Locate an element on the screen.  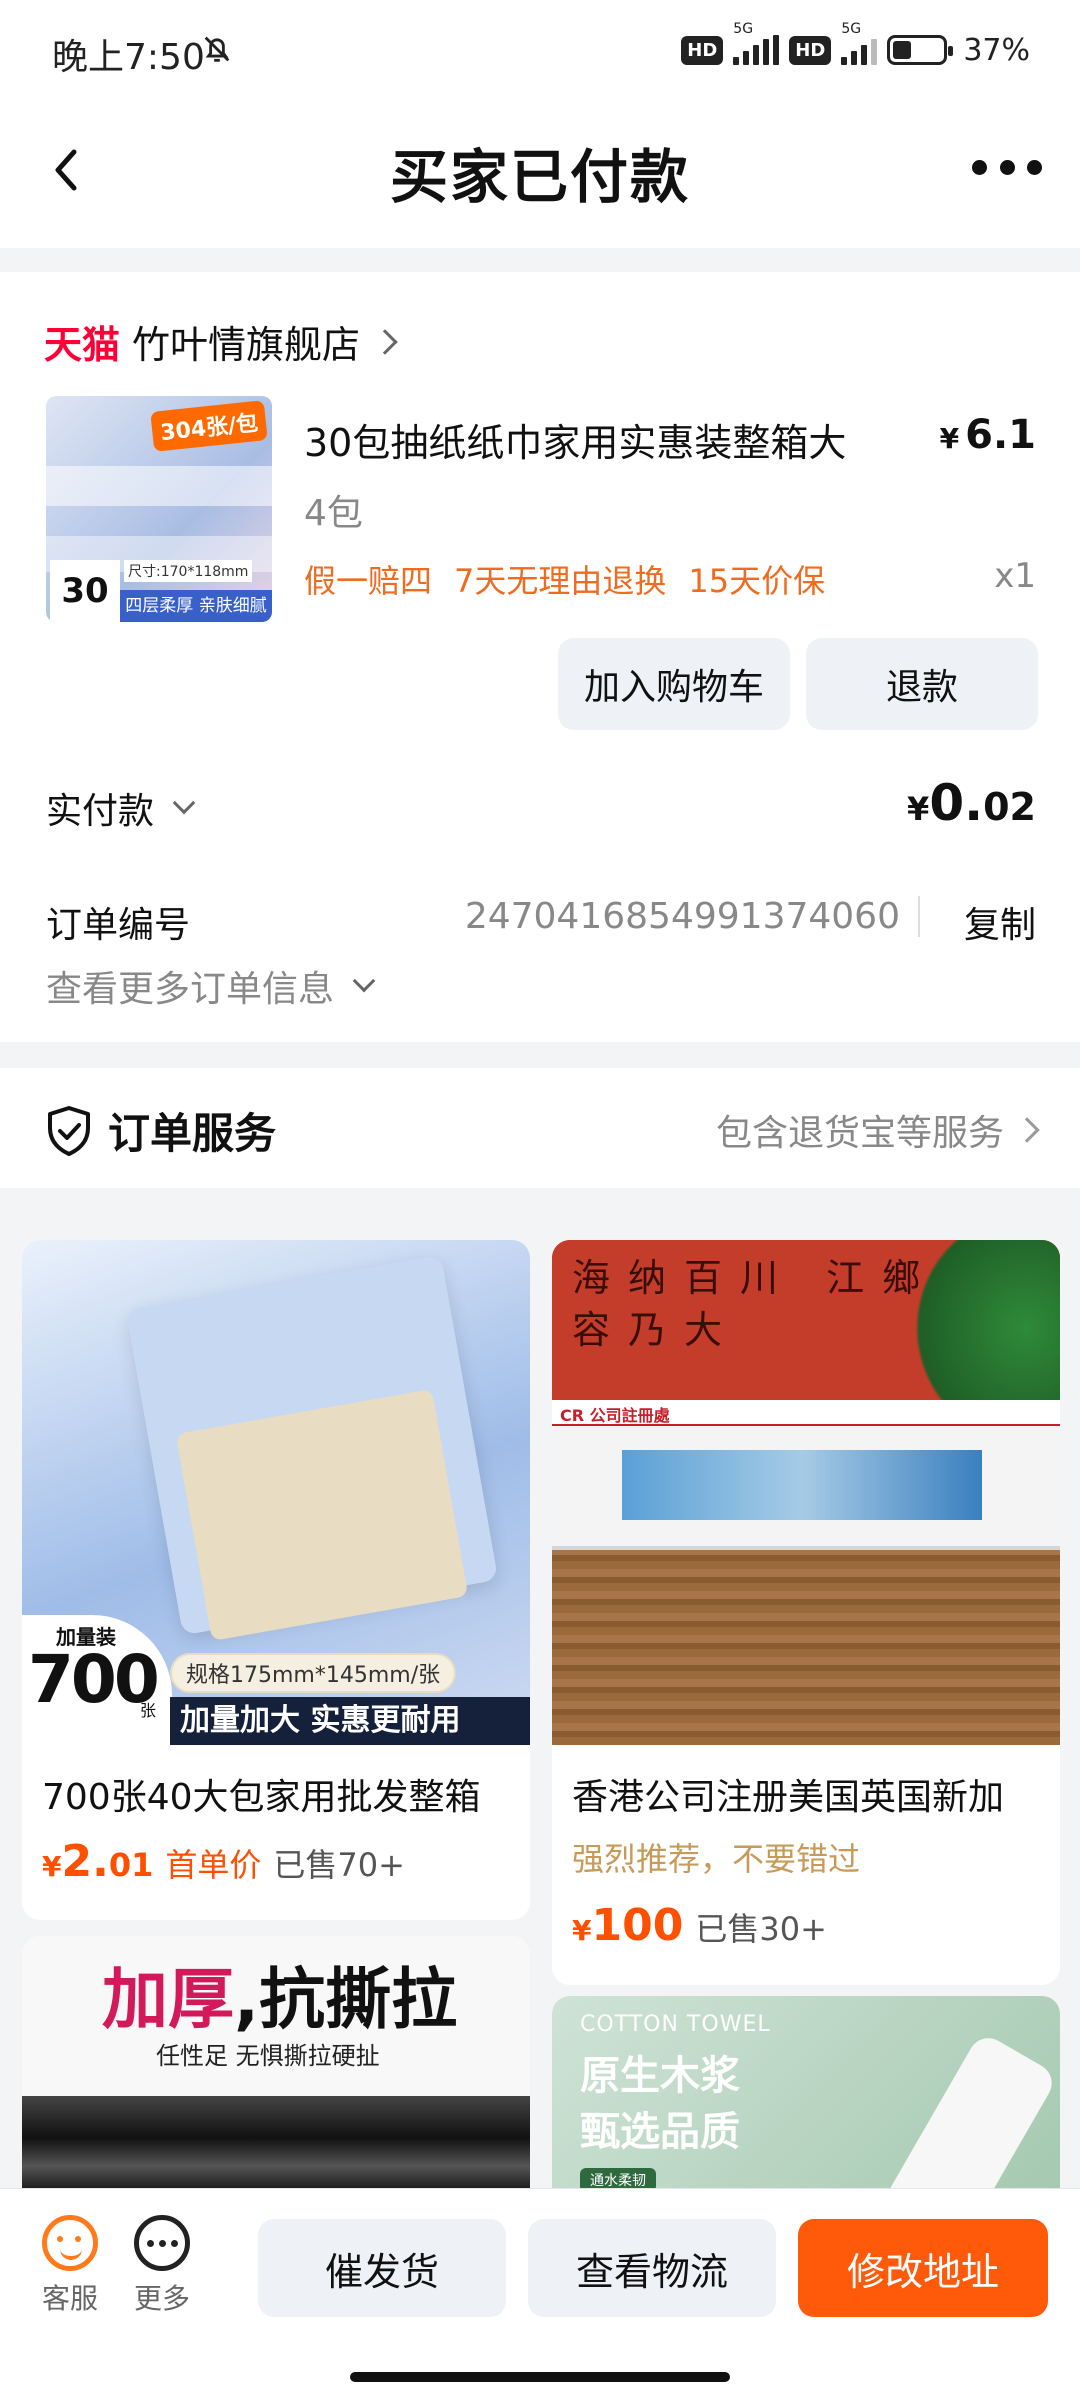
recommend-price-row: ¥2.01 首单价 已售70+ is located at coordinates (223, 1861).